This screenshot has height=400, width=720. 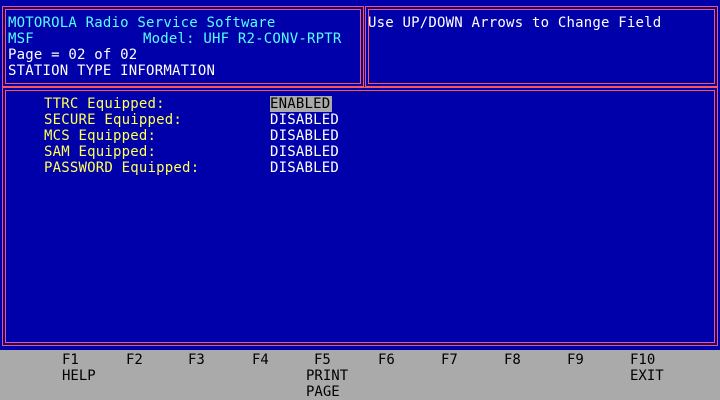 What do you see at coordinates (386, 360) in the screenshot?
I see `fkey-label: F6` at bounding box center [386, 360].